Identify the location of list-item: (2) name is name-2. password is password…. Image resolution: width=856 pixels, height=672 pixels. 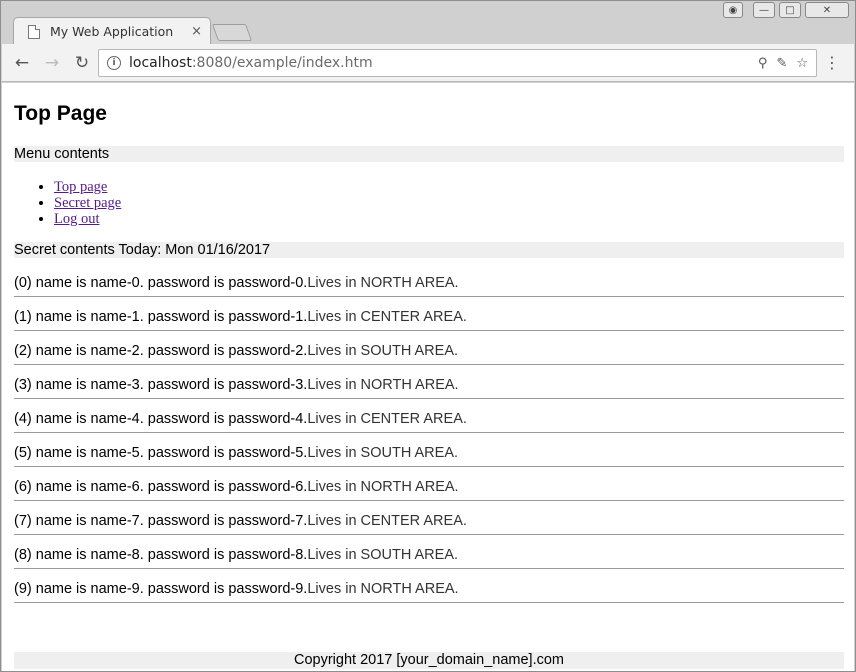
(429, 348).